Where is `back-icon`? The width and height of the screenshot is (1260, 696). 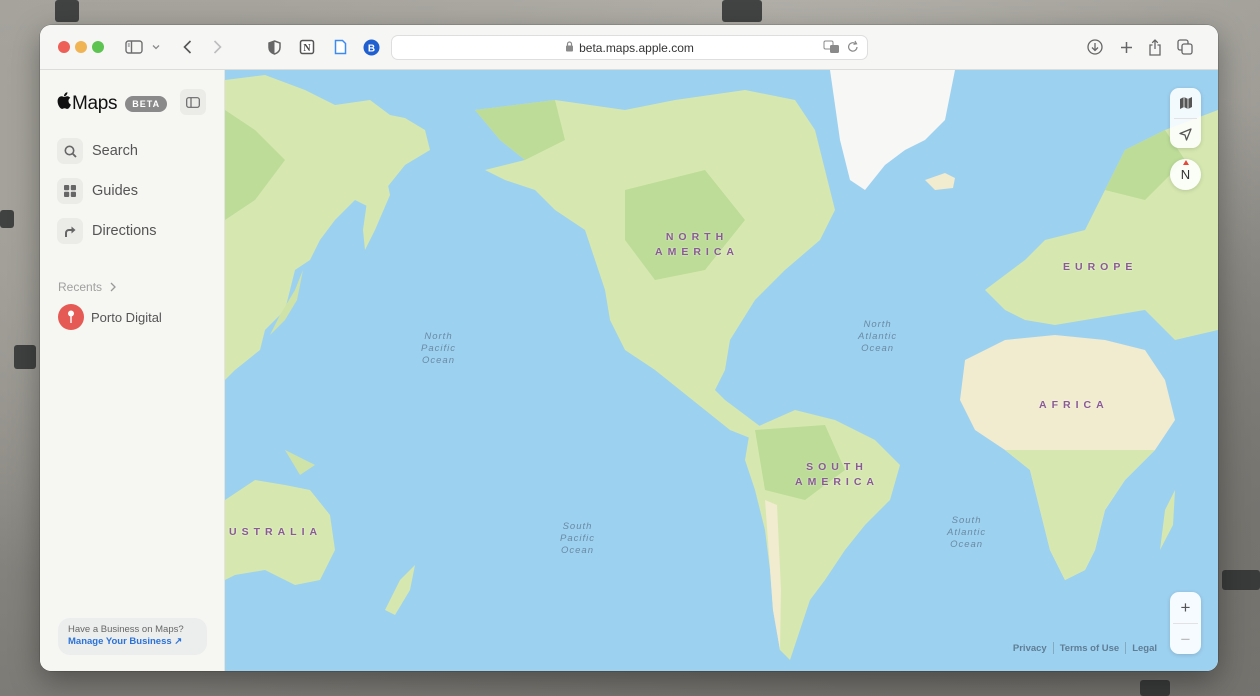
back-icon is located at coordinates (187, 47).